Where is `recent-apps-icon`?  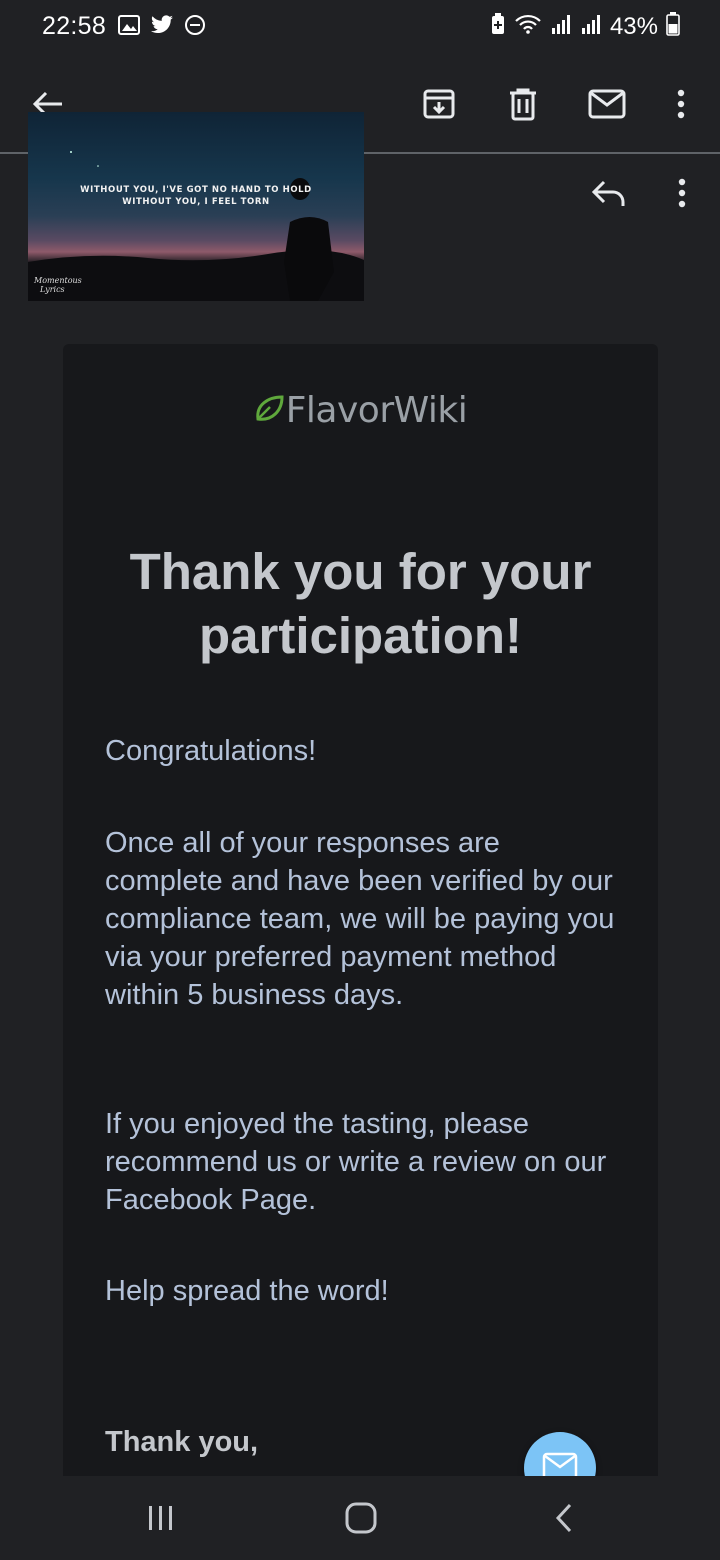 recent-apps-icon is located at coordinates (161, 1518).